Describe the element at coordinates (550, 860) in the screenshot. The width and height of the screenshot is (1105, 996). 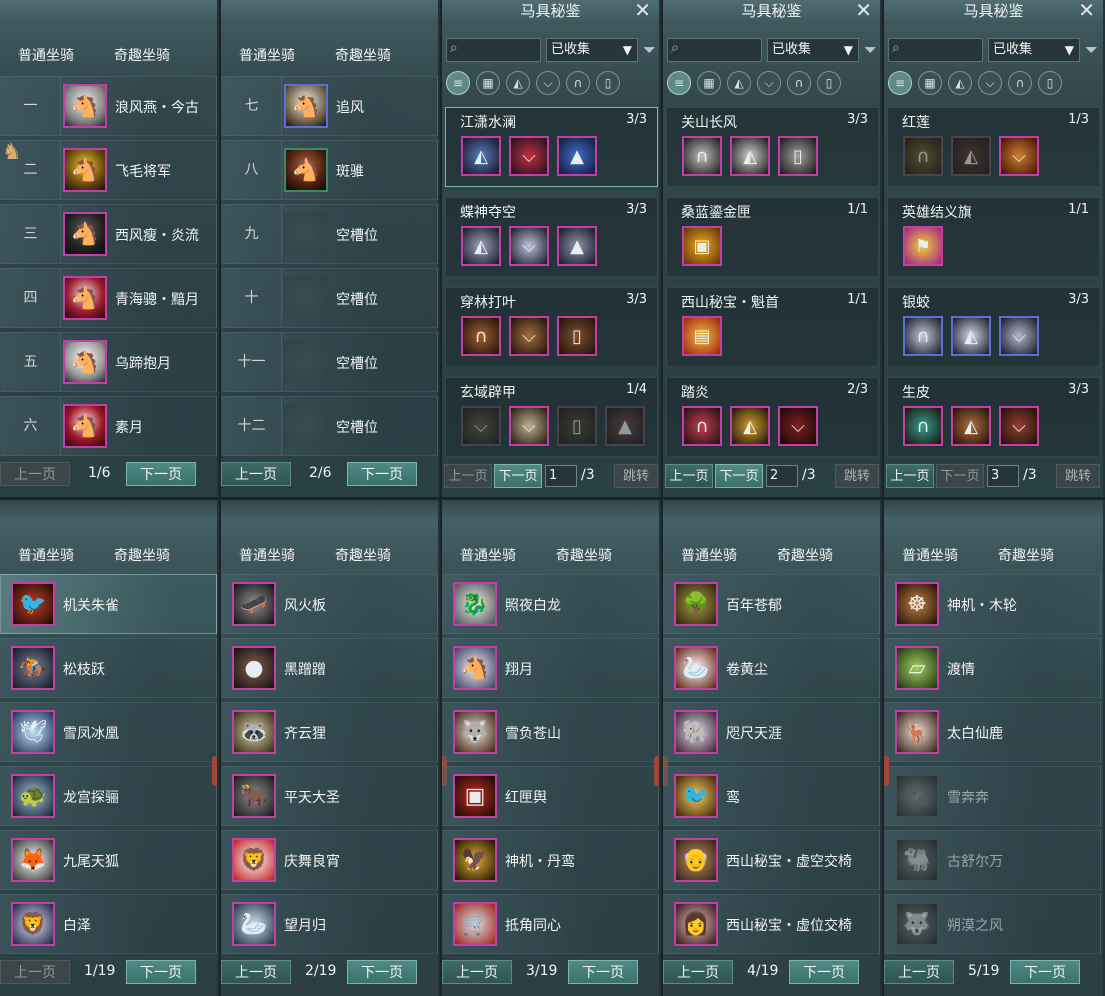
I see `fun-mount-row: 🦅 神机・丹鸾` at that location.